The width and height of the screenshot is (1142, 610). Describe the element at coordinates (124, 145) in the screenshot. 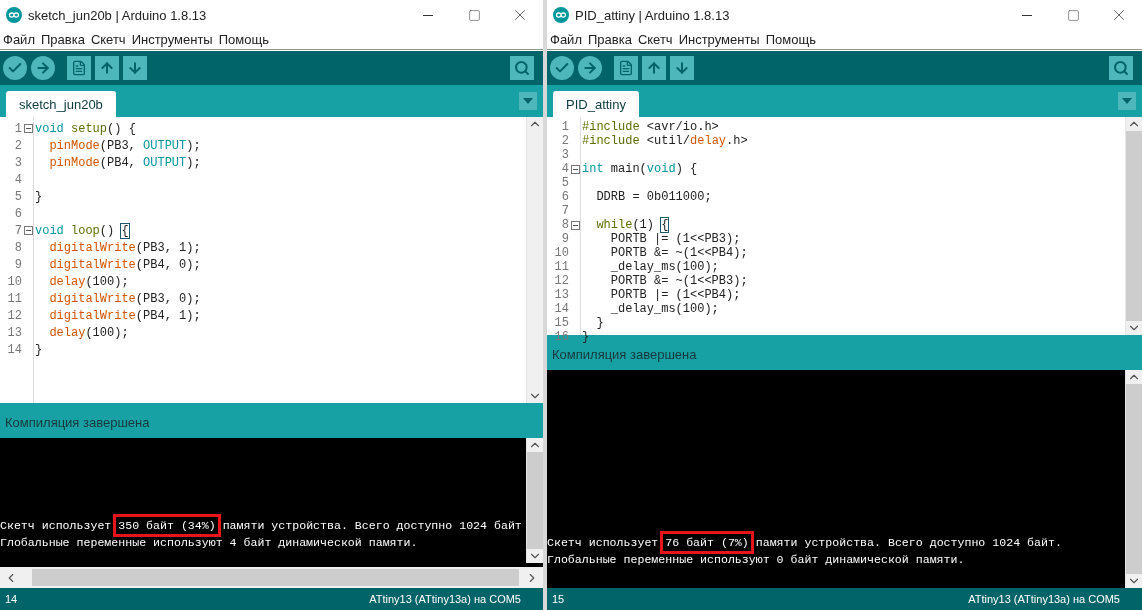

I see `code-line: pinMode(PB3, OUTPUT);` at that location.